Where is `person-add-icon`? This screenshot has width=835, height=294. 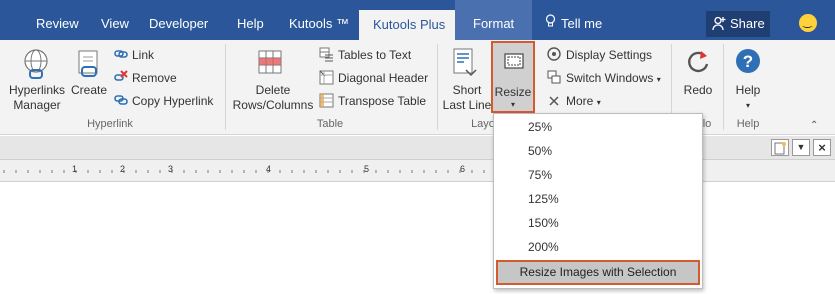
person-add-icon is located at coordinates (719, 23).